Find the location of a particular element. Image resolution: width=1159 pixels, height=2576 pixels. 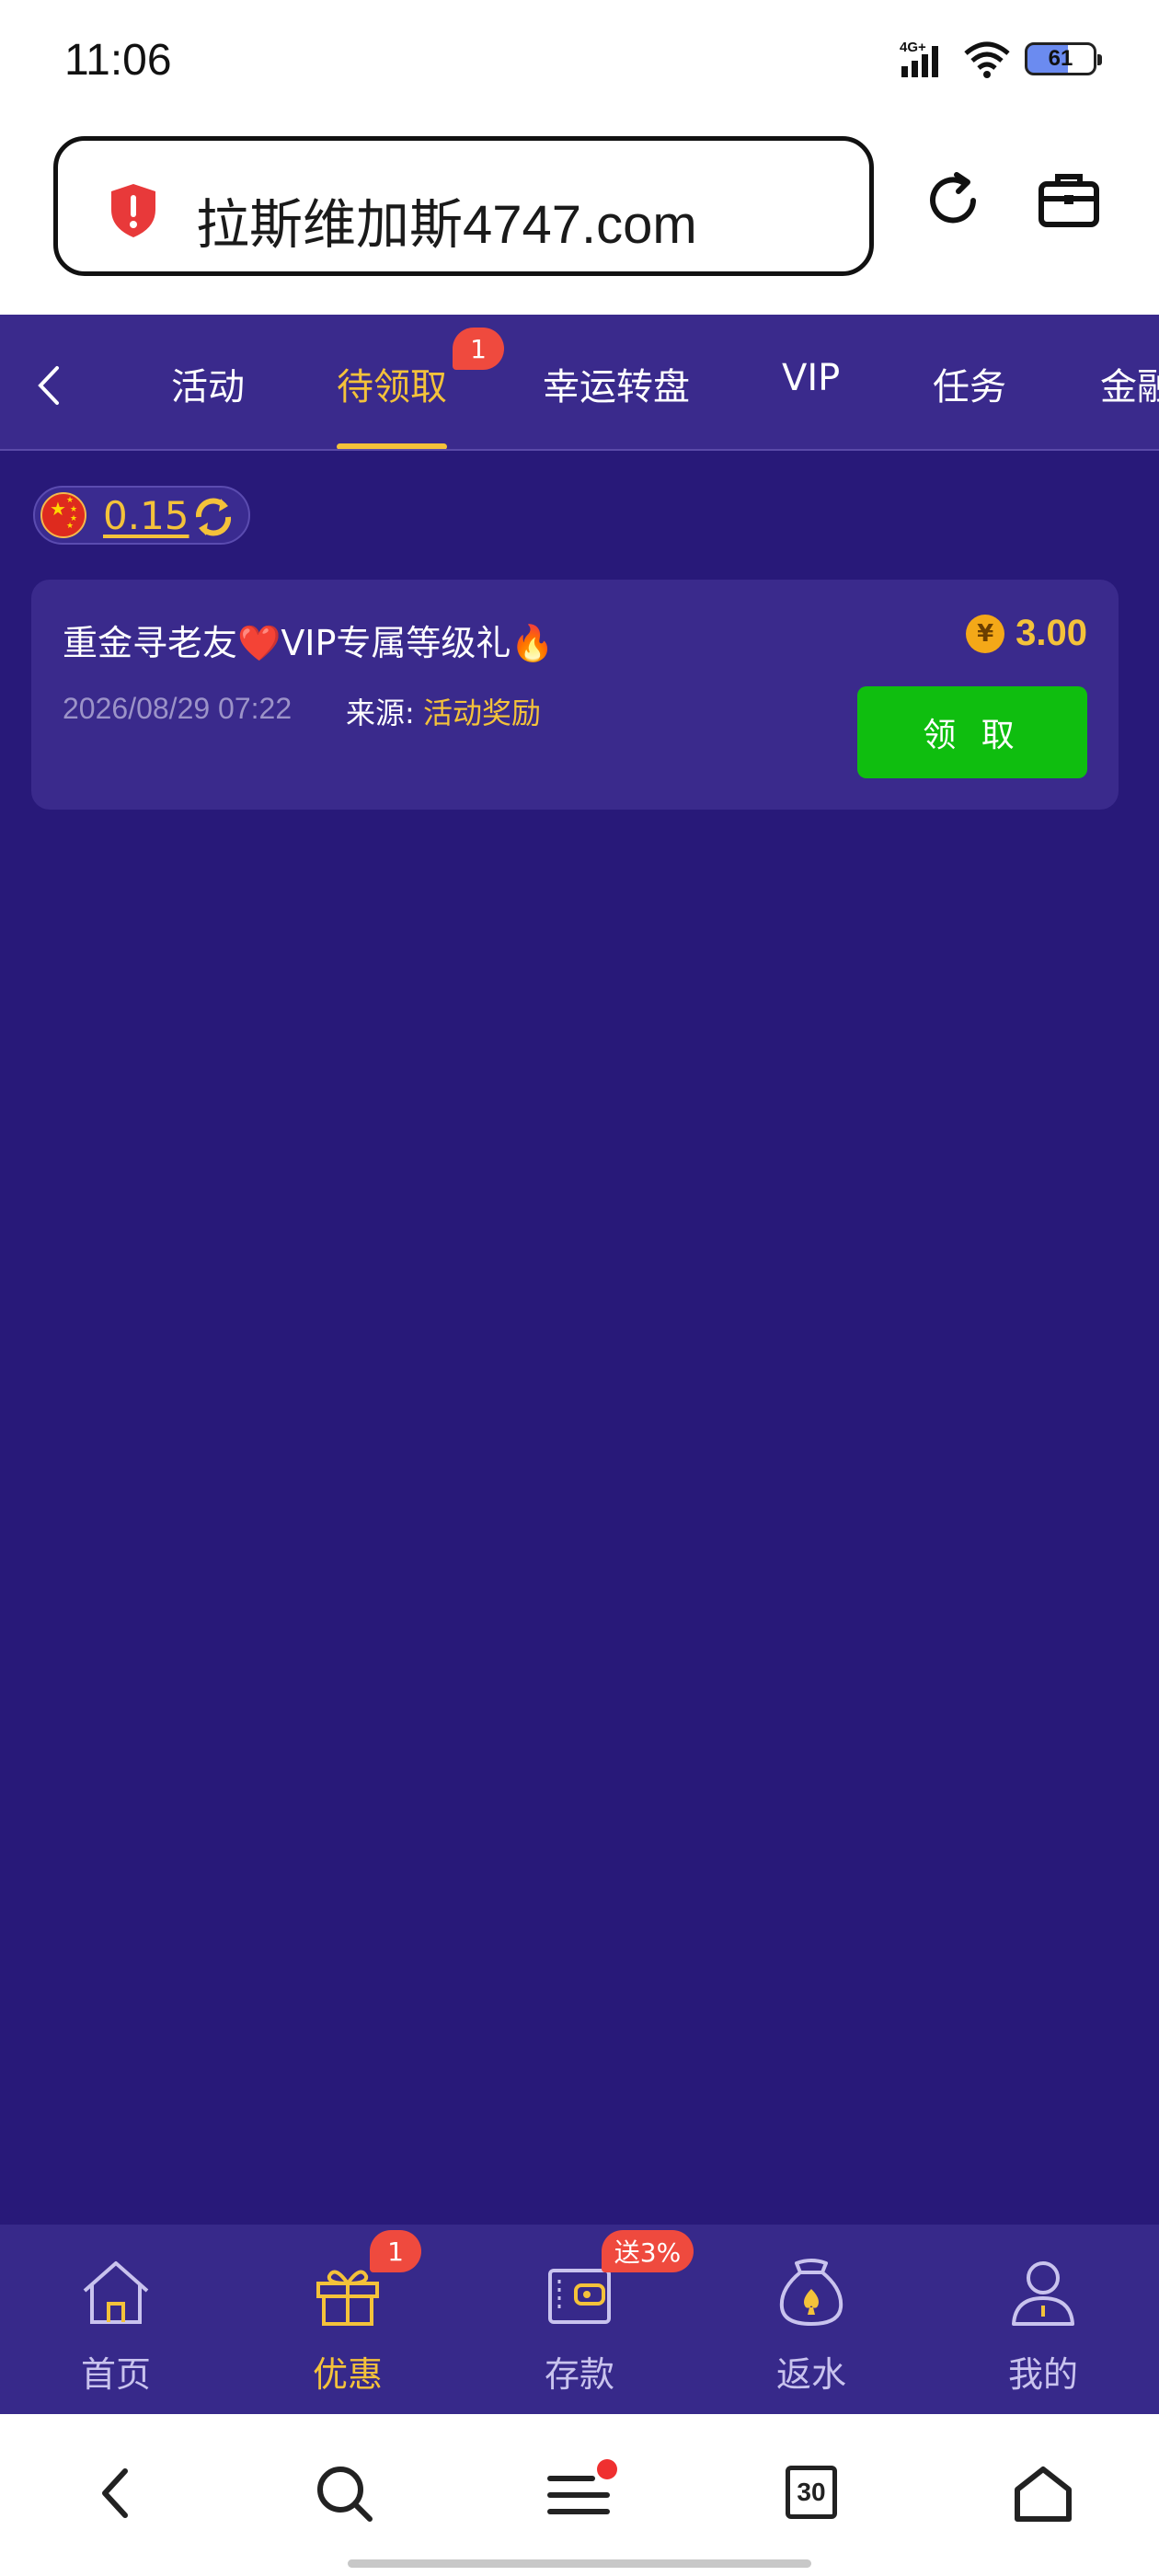

nav-home-label: 首页 is located at coordinates (115, 2374).